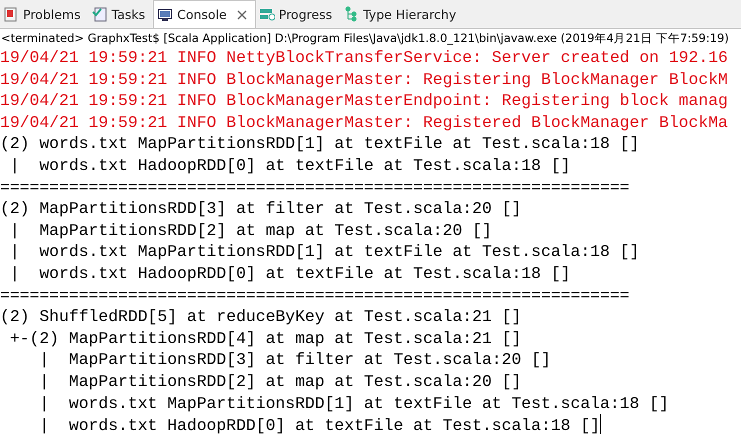 This screenshot has height=438, width=741. I want to click on hierarchy-icon, so click(351, 14).